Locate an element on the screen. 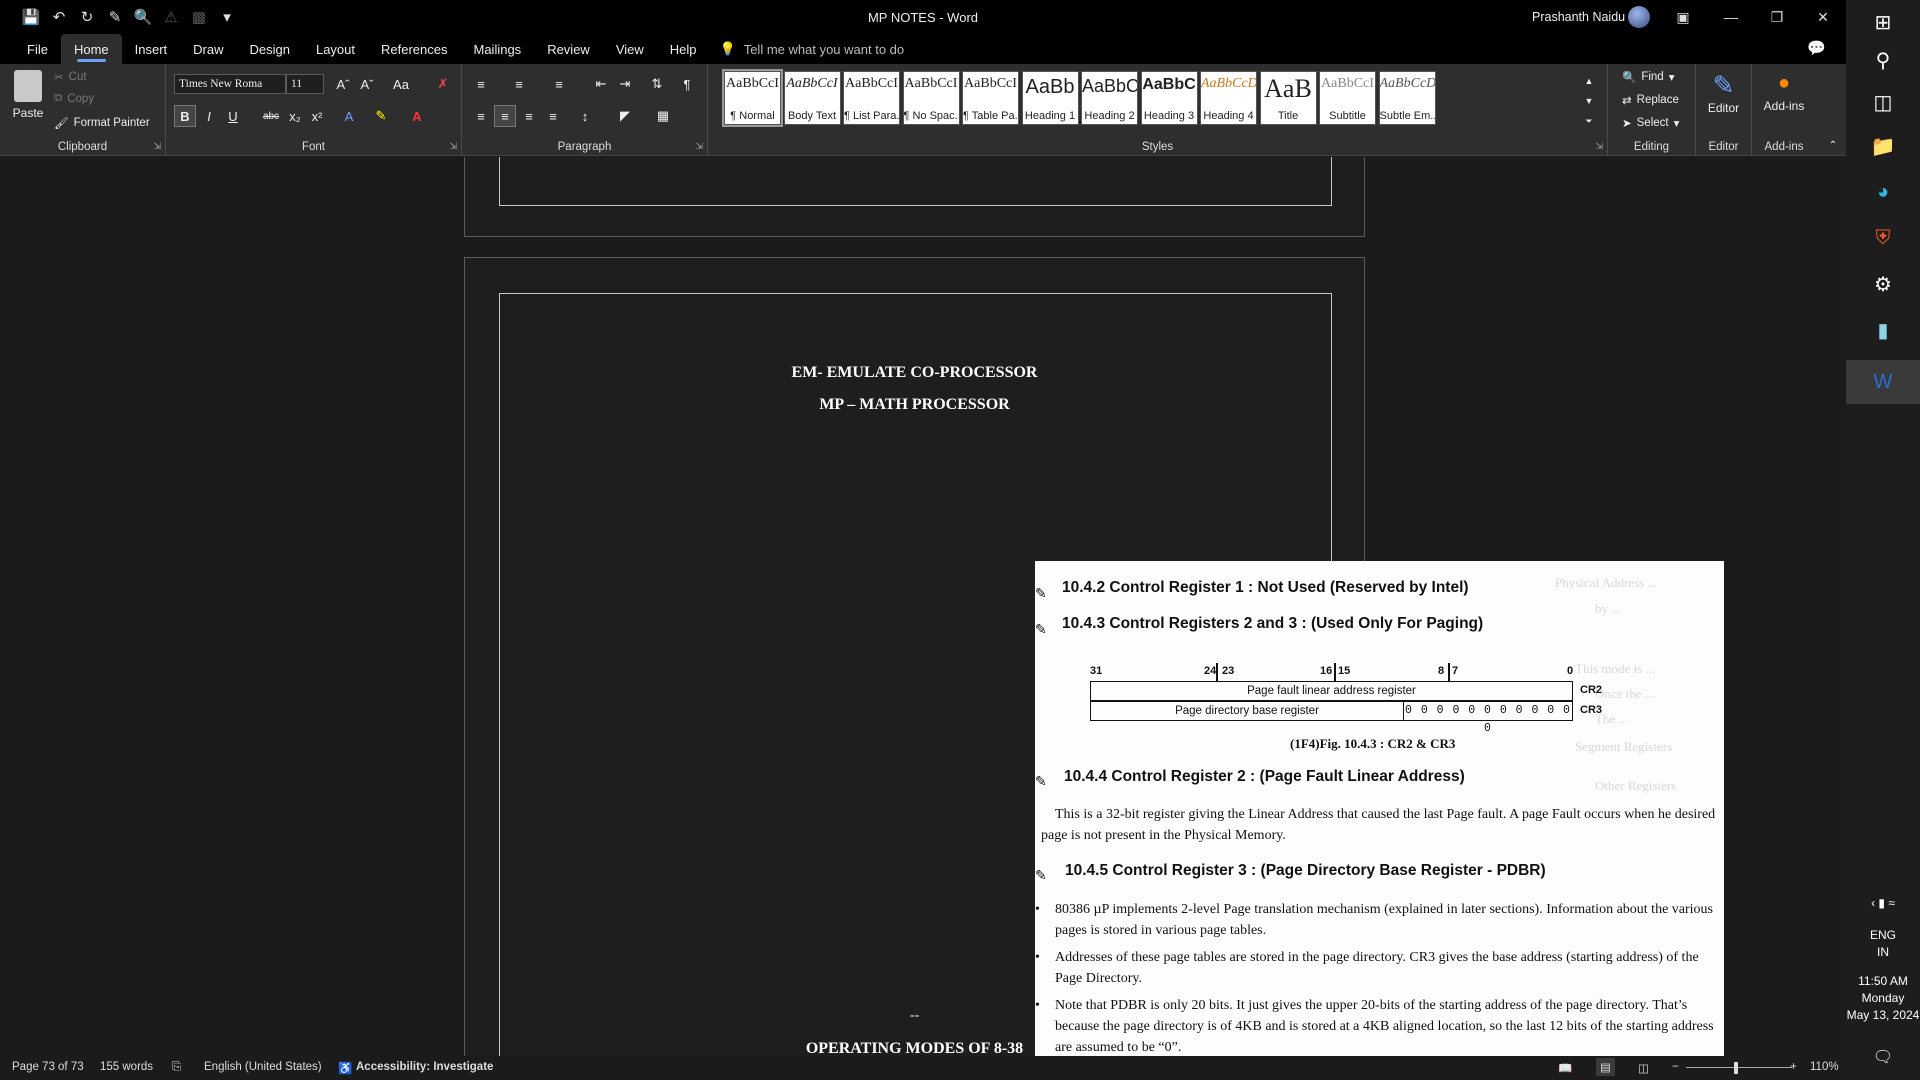 Image resolution: width=1920 pixels, height=1080 pixels. customize-qat-icon: ▾ is located at coordinates (227, 17).